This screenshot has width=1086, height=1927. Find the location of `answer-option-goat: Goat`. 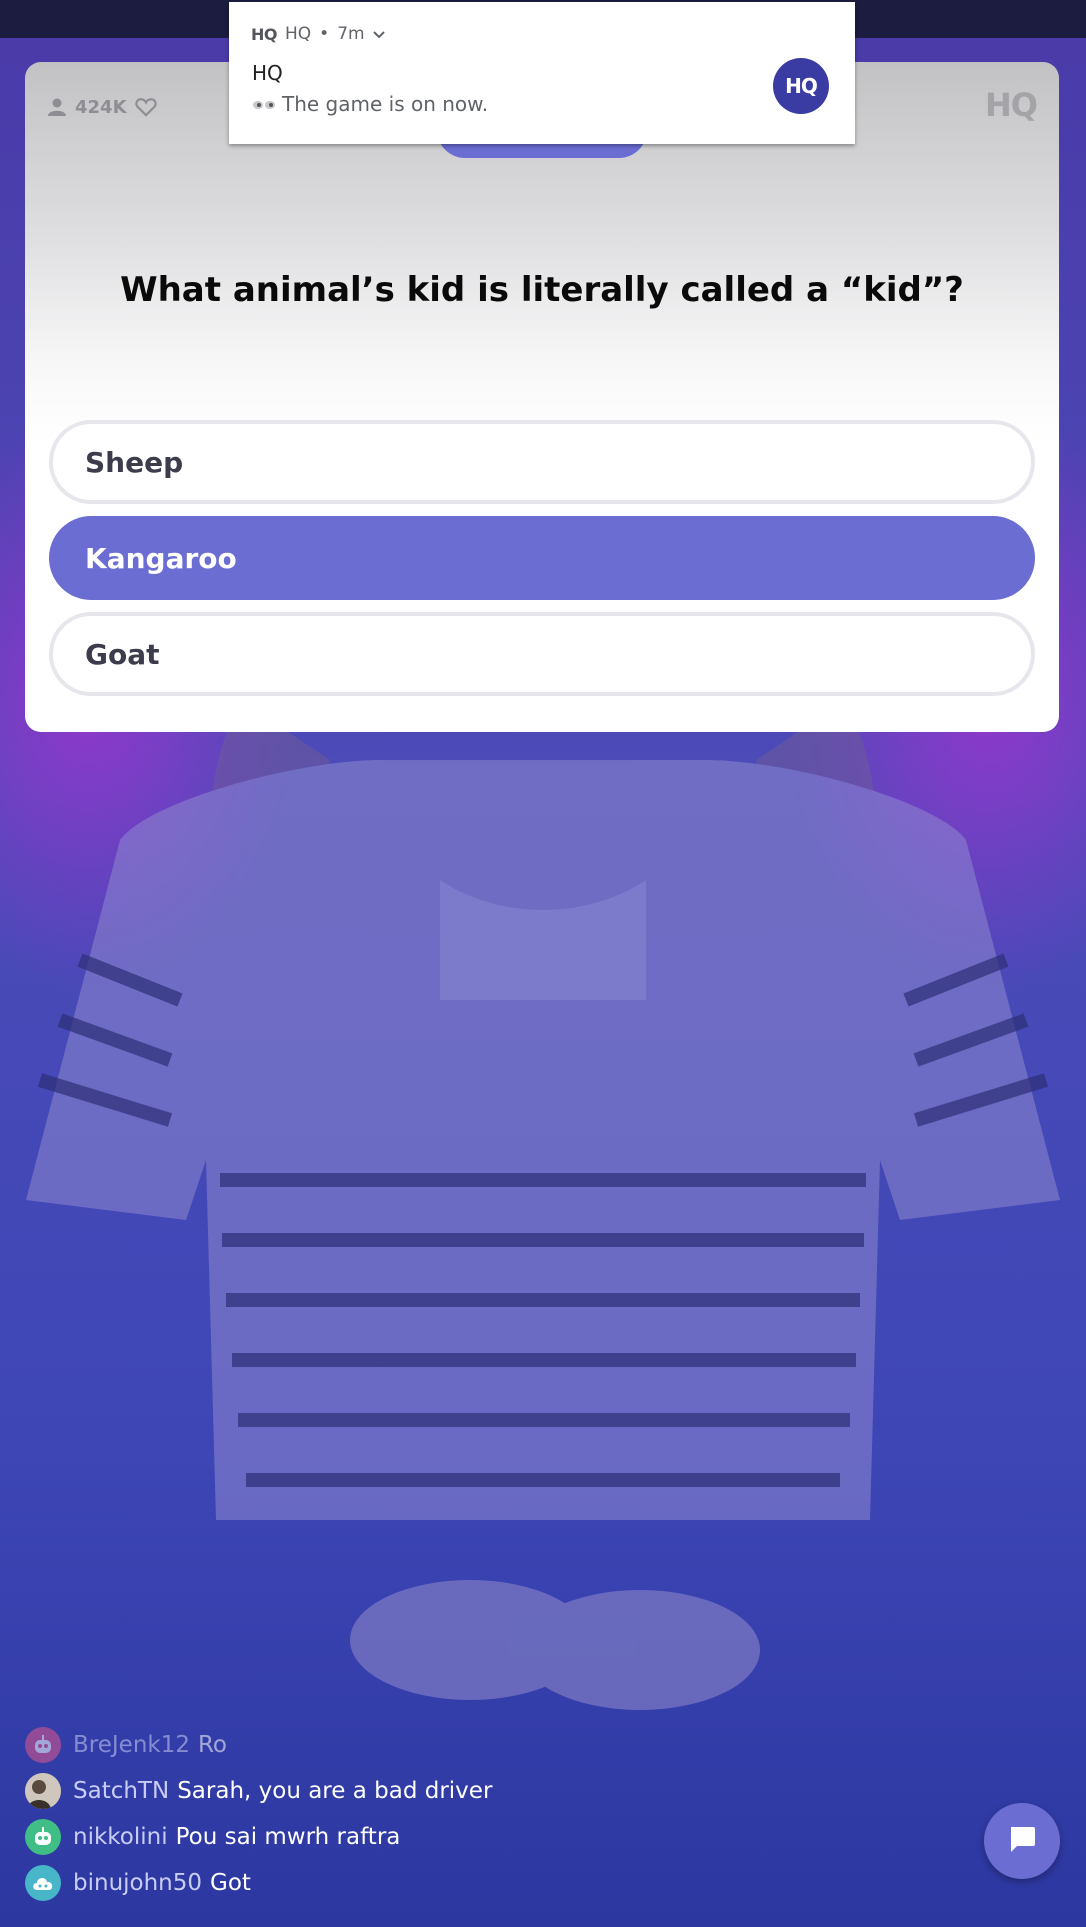

answer-option-goat: Goat is located at coordinates (542, 654).